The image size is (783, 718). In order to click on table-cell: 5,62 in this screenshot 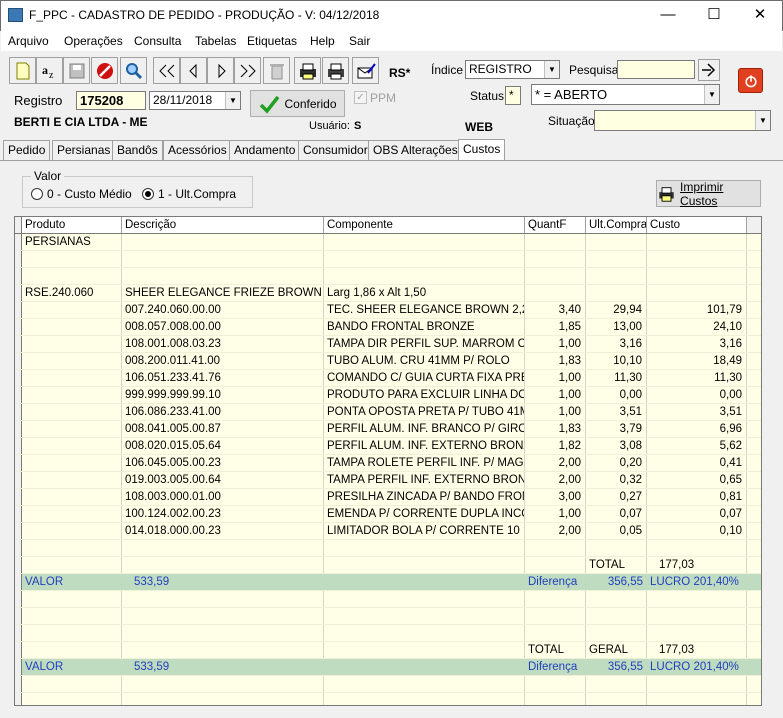, I will do `click(697, 446)`.